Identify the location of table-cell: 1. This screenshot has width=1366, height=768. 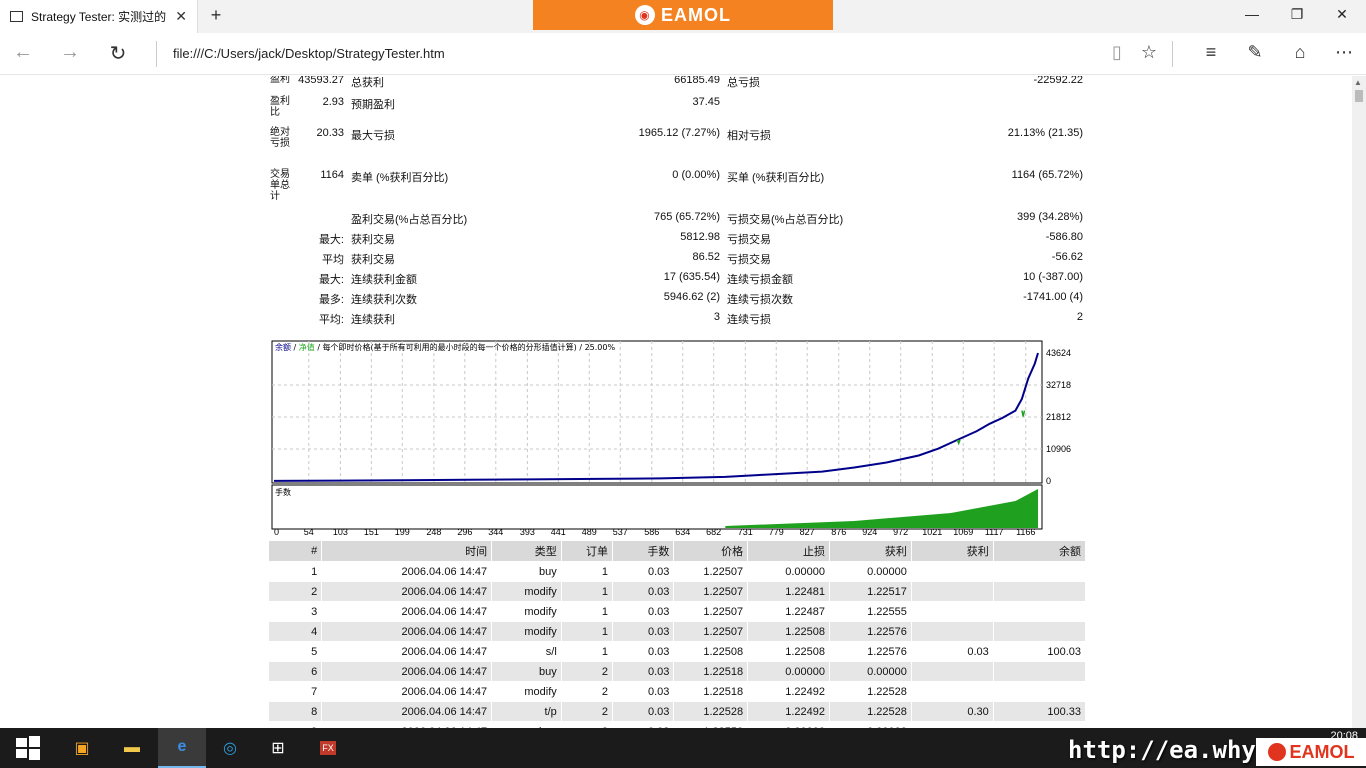
(586, 571).